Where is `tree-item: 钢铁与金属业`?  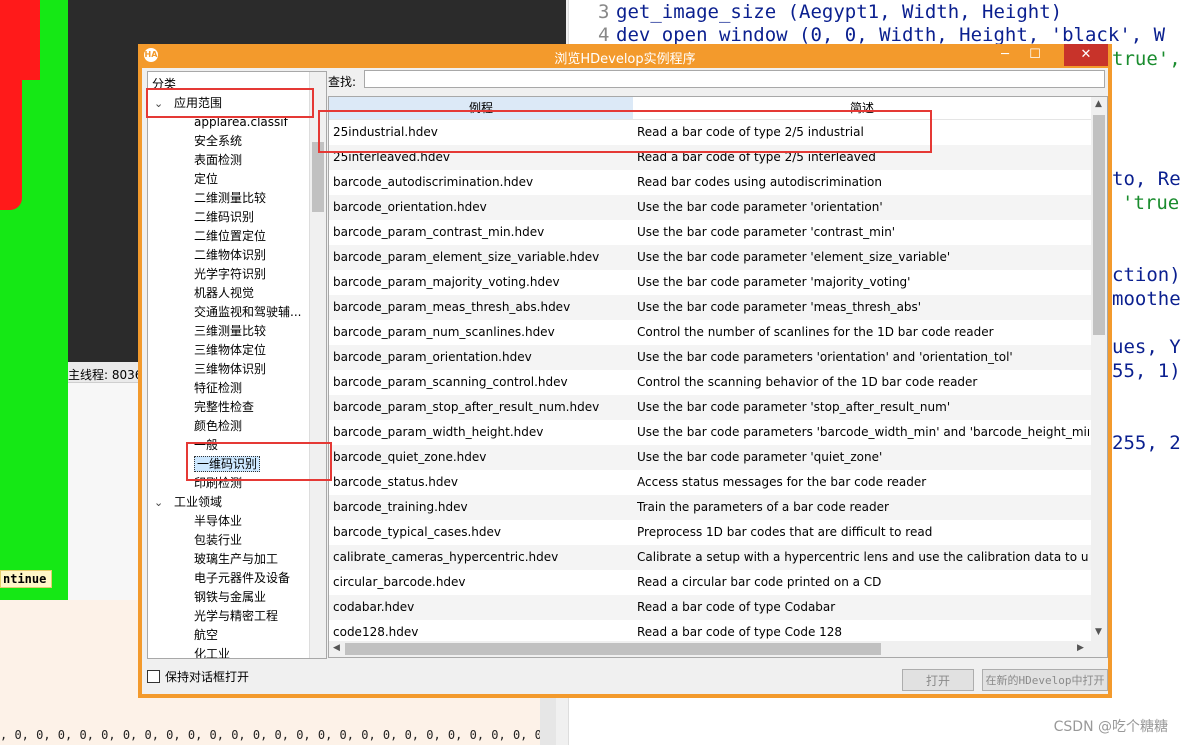
tree-item: 钢铁与金属业 is located at coordinates (230, 597).